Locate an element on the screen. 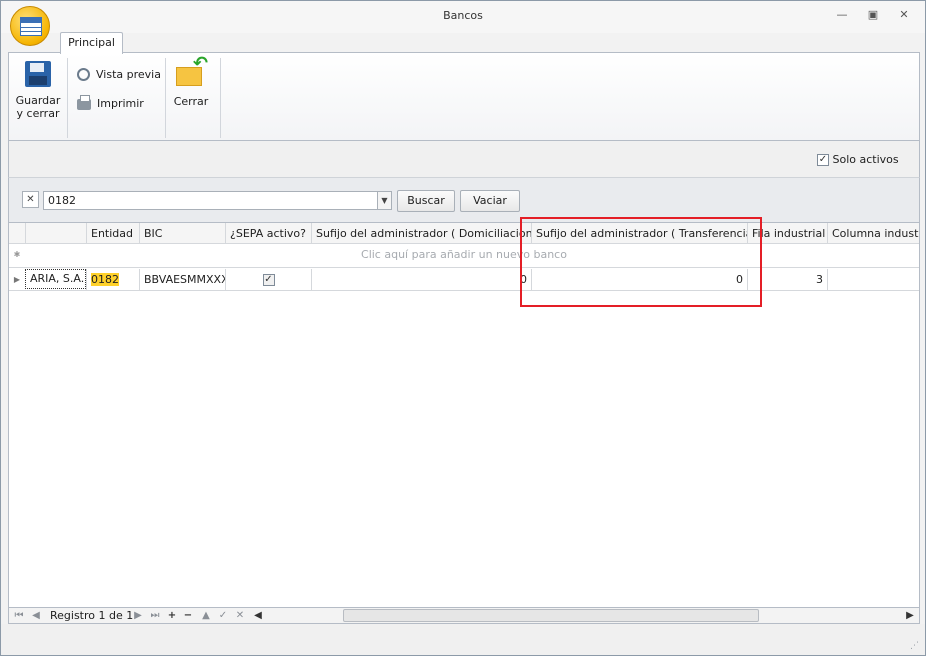 The height and width of the screenshot is (656, 926). app-logo-icon is located at coordinates (30, 26).